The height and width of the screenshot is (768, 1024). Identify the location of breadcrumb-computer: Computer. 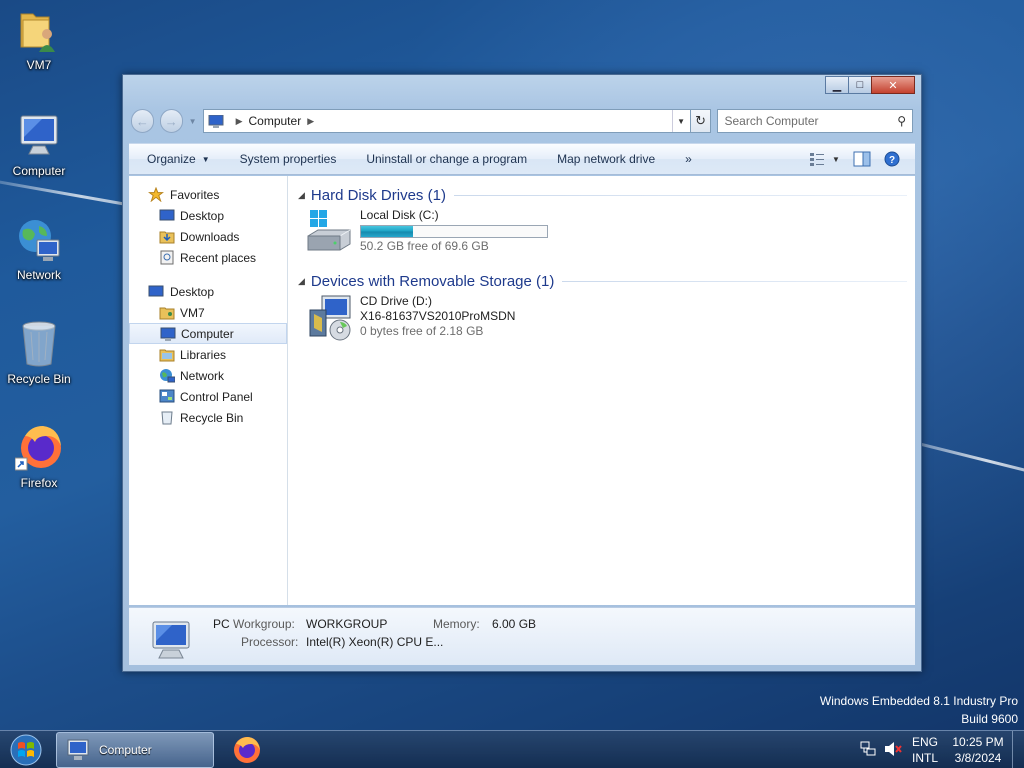
(275, 121).